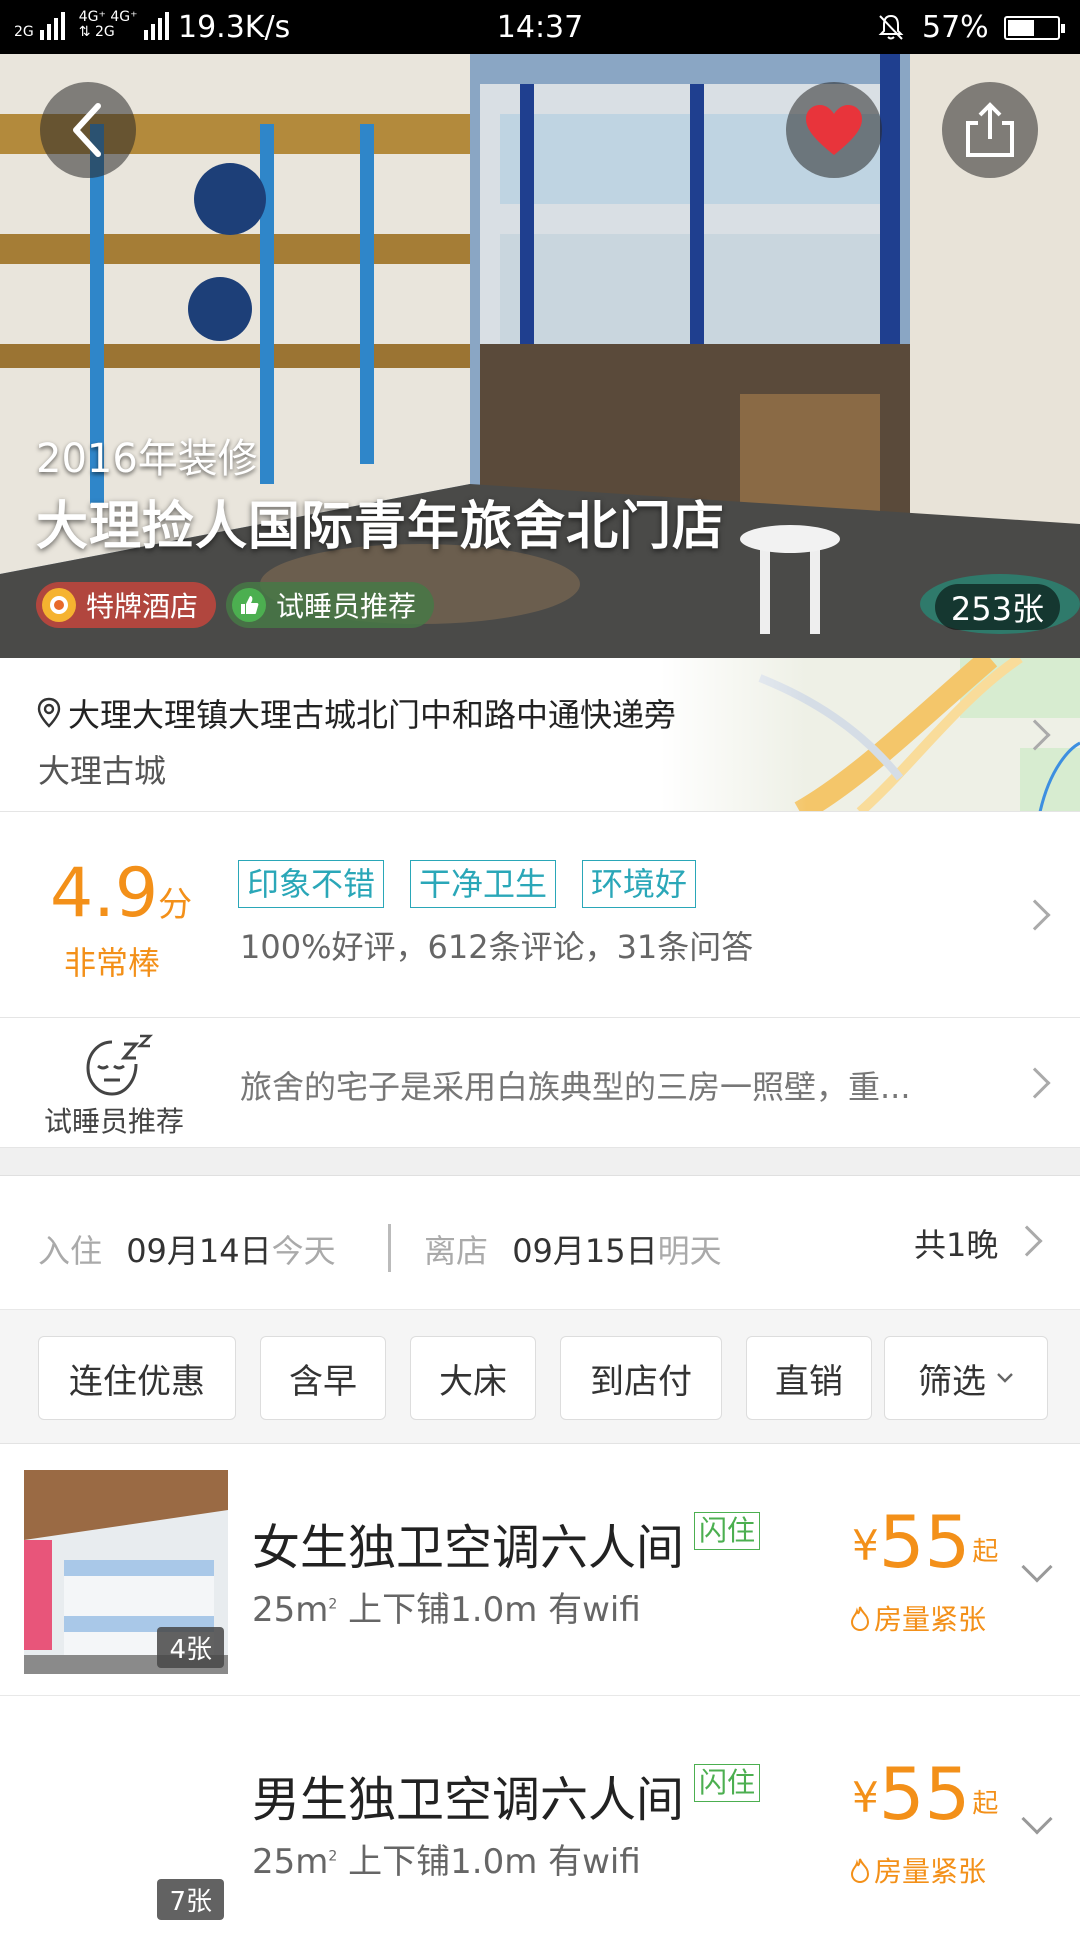 This screenshot has height=1948, width=1080. I want to click on checkout-date: 离店 09月15日明天, so click(573, 1249).